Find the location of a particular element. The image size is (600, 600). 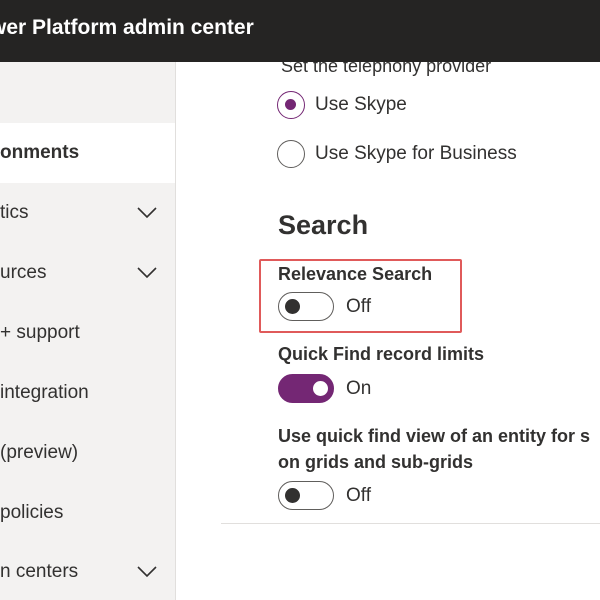

sidebar-item-data-integration: integration is located at coordinates (87, 393).